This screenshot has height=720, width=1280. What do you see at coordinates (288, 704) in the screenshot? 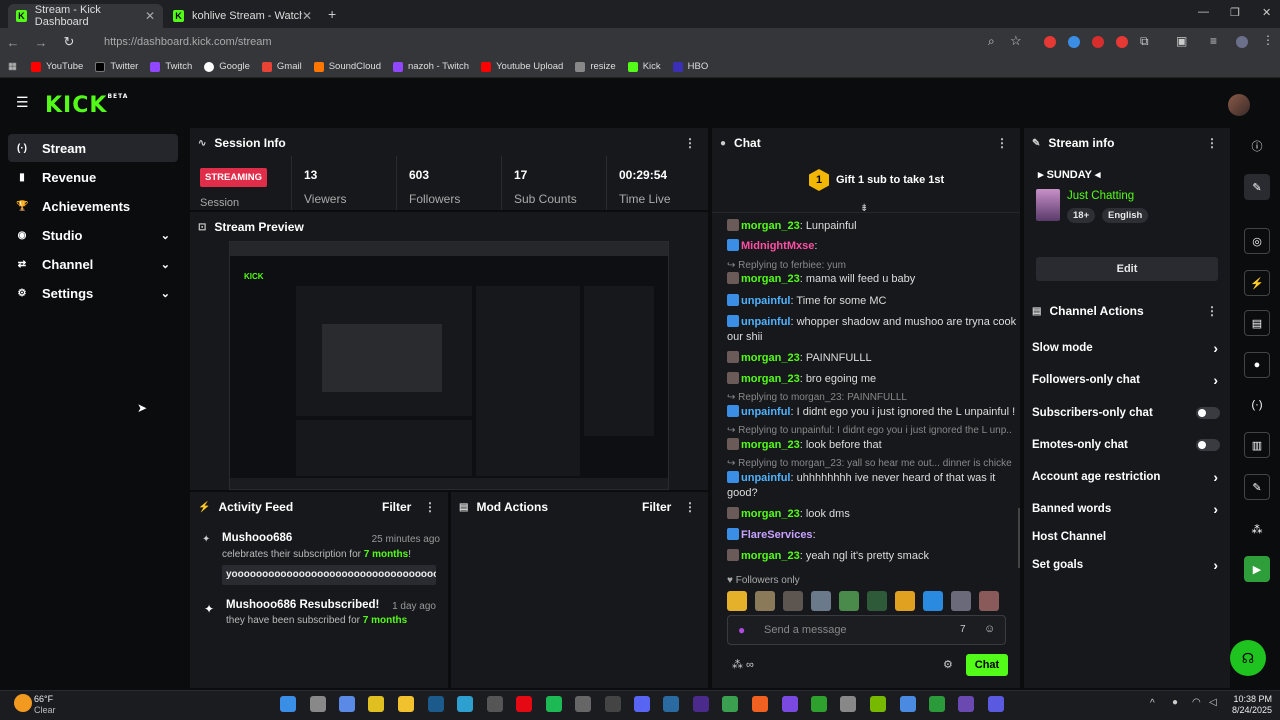
I see `start-icon` at bounding box center [288, 704].